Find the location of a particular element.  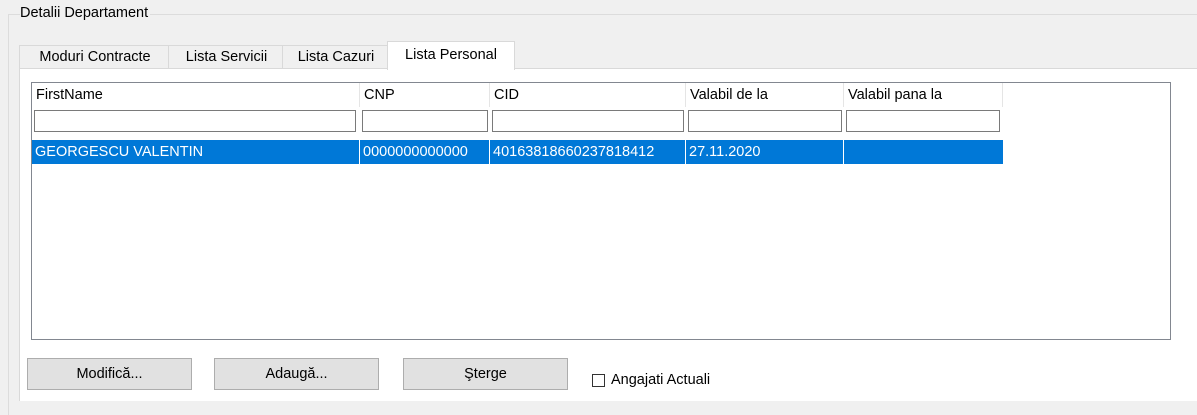

group-title: Detalii Departament is located at coordinates (85, 13).